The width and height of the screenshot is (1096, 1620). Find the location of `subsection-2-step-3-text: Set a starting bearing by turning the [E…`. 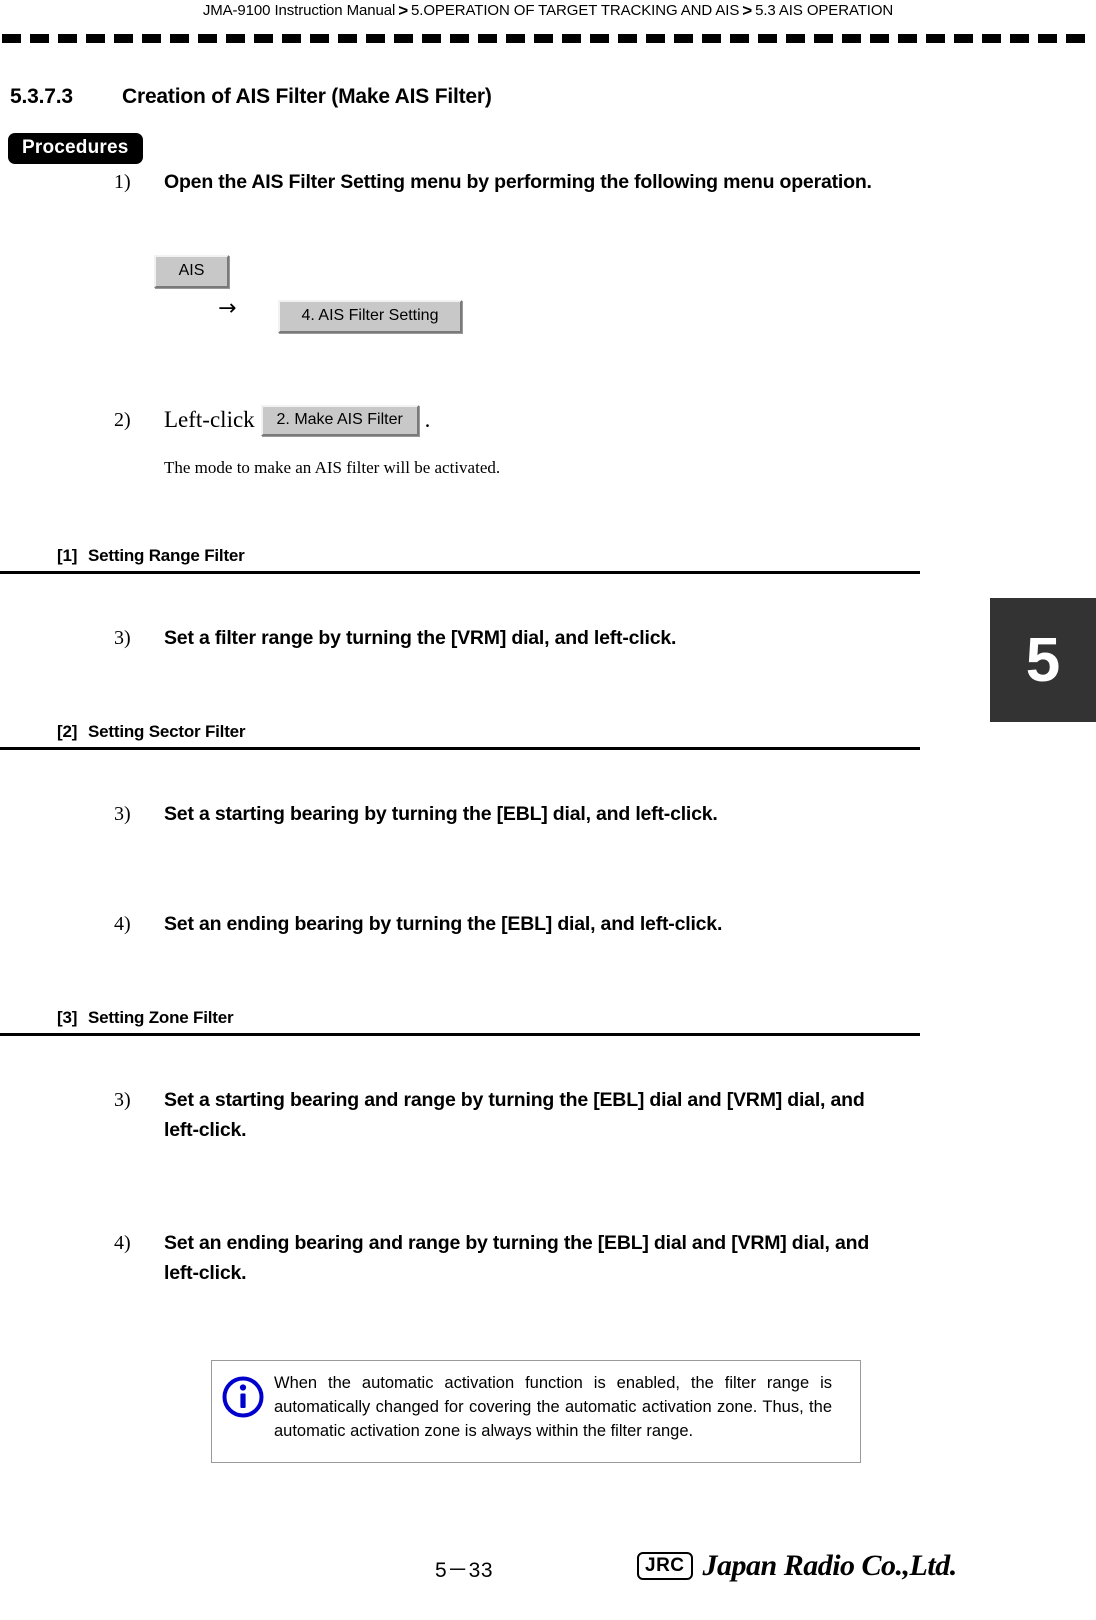

subsection-2-step-3-text: Set a starting bearing by turning the [E… is located at coordinates (441, 814).